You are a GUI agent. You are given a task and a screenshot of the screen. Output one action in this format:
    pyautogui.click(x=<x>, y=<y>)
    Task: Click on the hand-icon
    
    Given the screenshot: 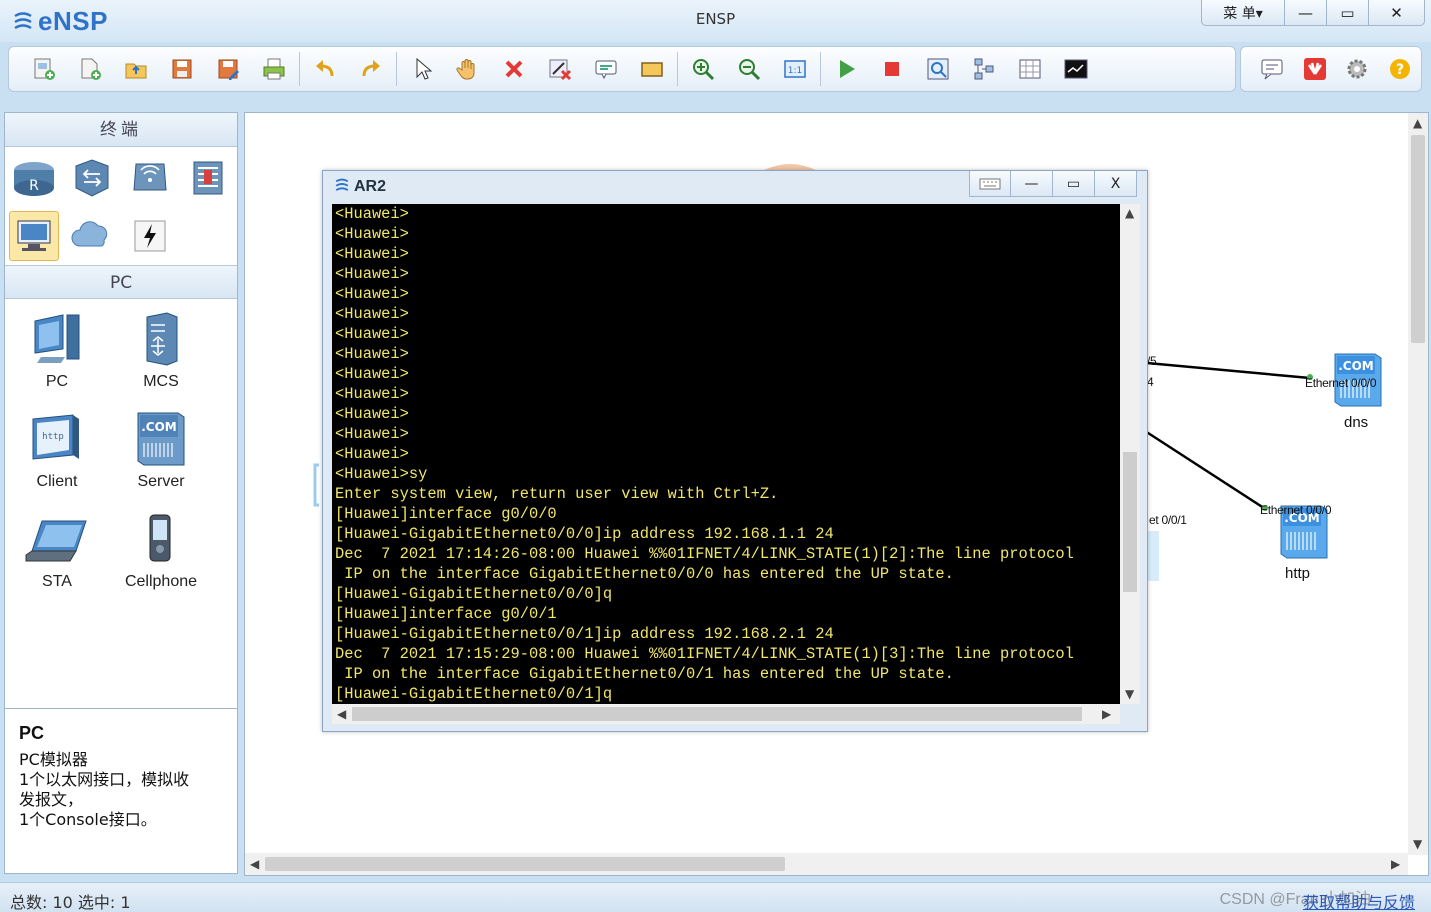 What is the action you would take?
    pyautogui.click(x=465, y=69)
    